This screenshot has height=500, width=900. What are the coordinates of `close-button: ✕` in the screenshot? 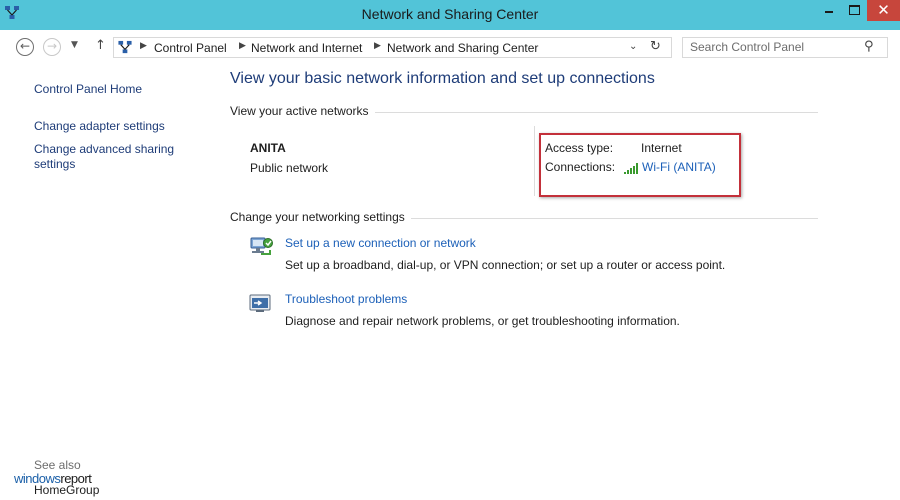 It's located at (883, 10).